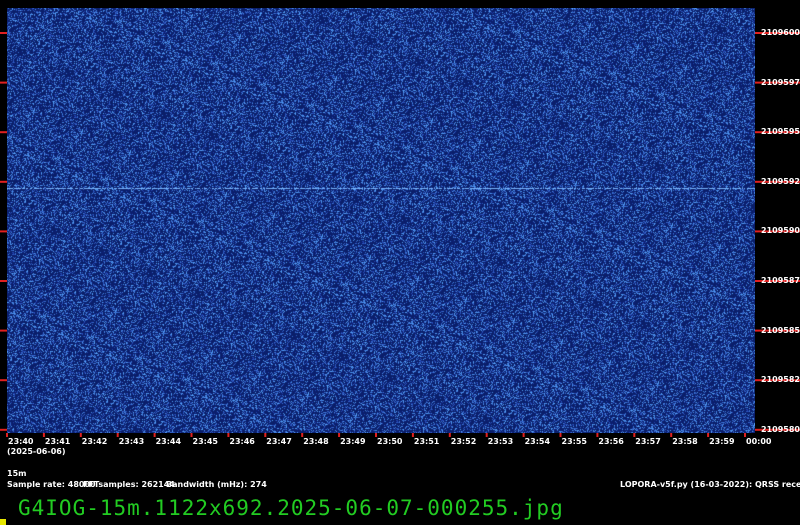 The width and height of the screenshot is (800, 525). Describe the element at coordinates (463, 441) in the screenshot. I see `time-label: 23:52` at that location.